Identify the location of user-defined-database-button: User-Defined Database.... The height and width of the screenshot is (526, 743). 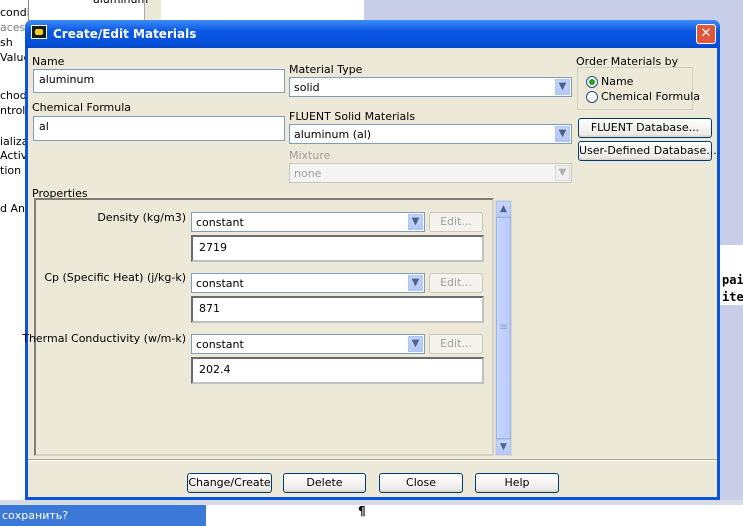
(647, 151).